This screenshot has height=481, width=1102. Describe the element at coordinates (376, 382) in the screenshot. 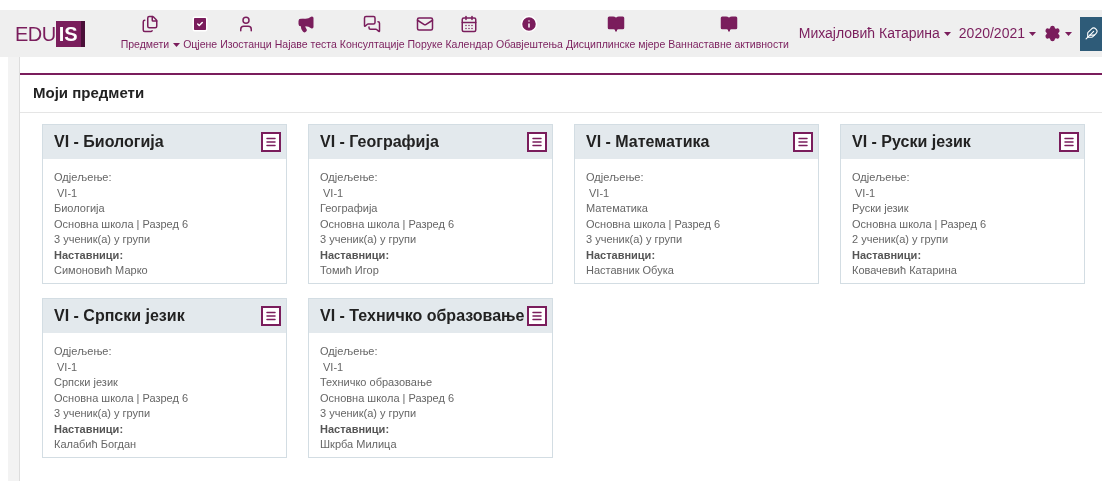

I see `subject-name: Техничко образовање` at that location.